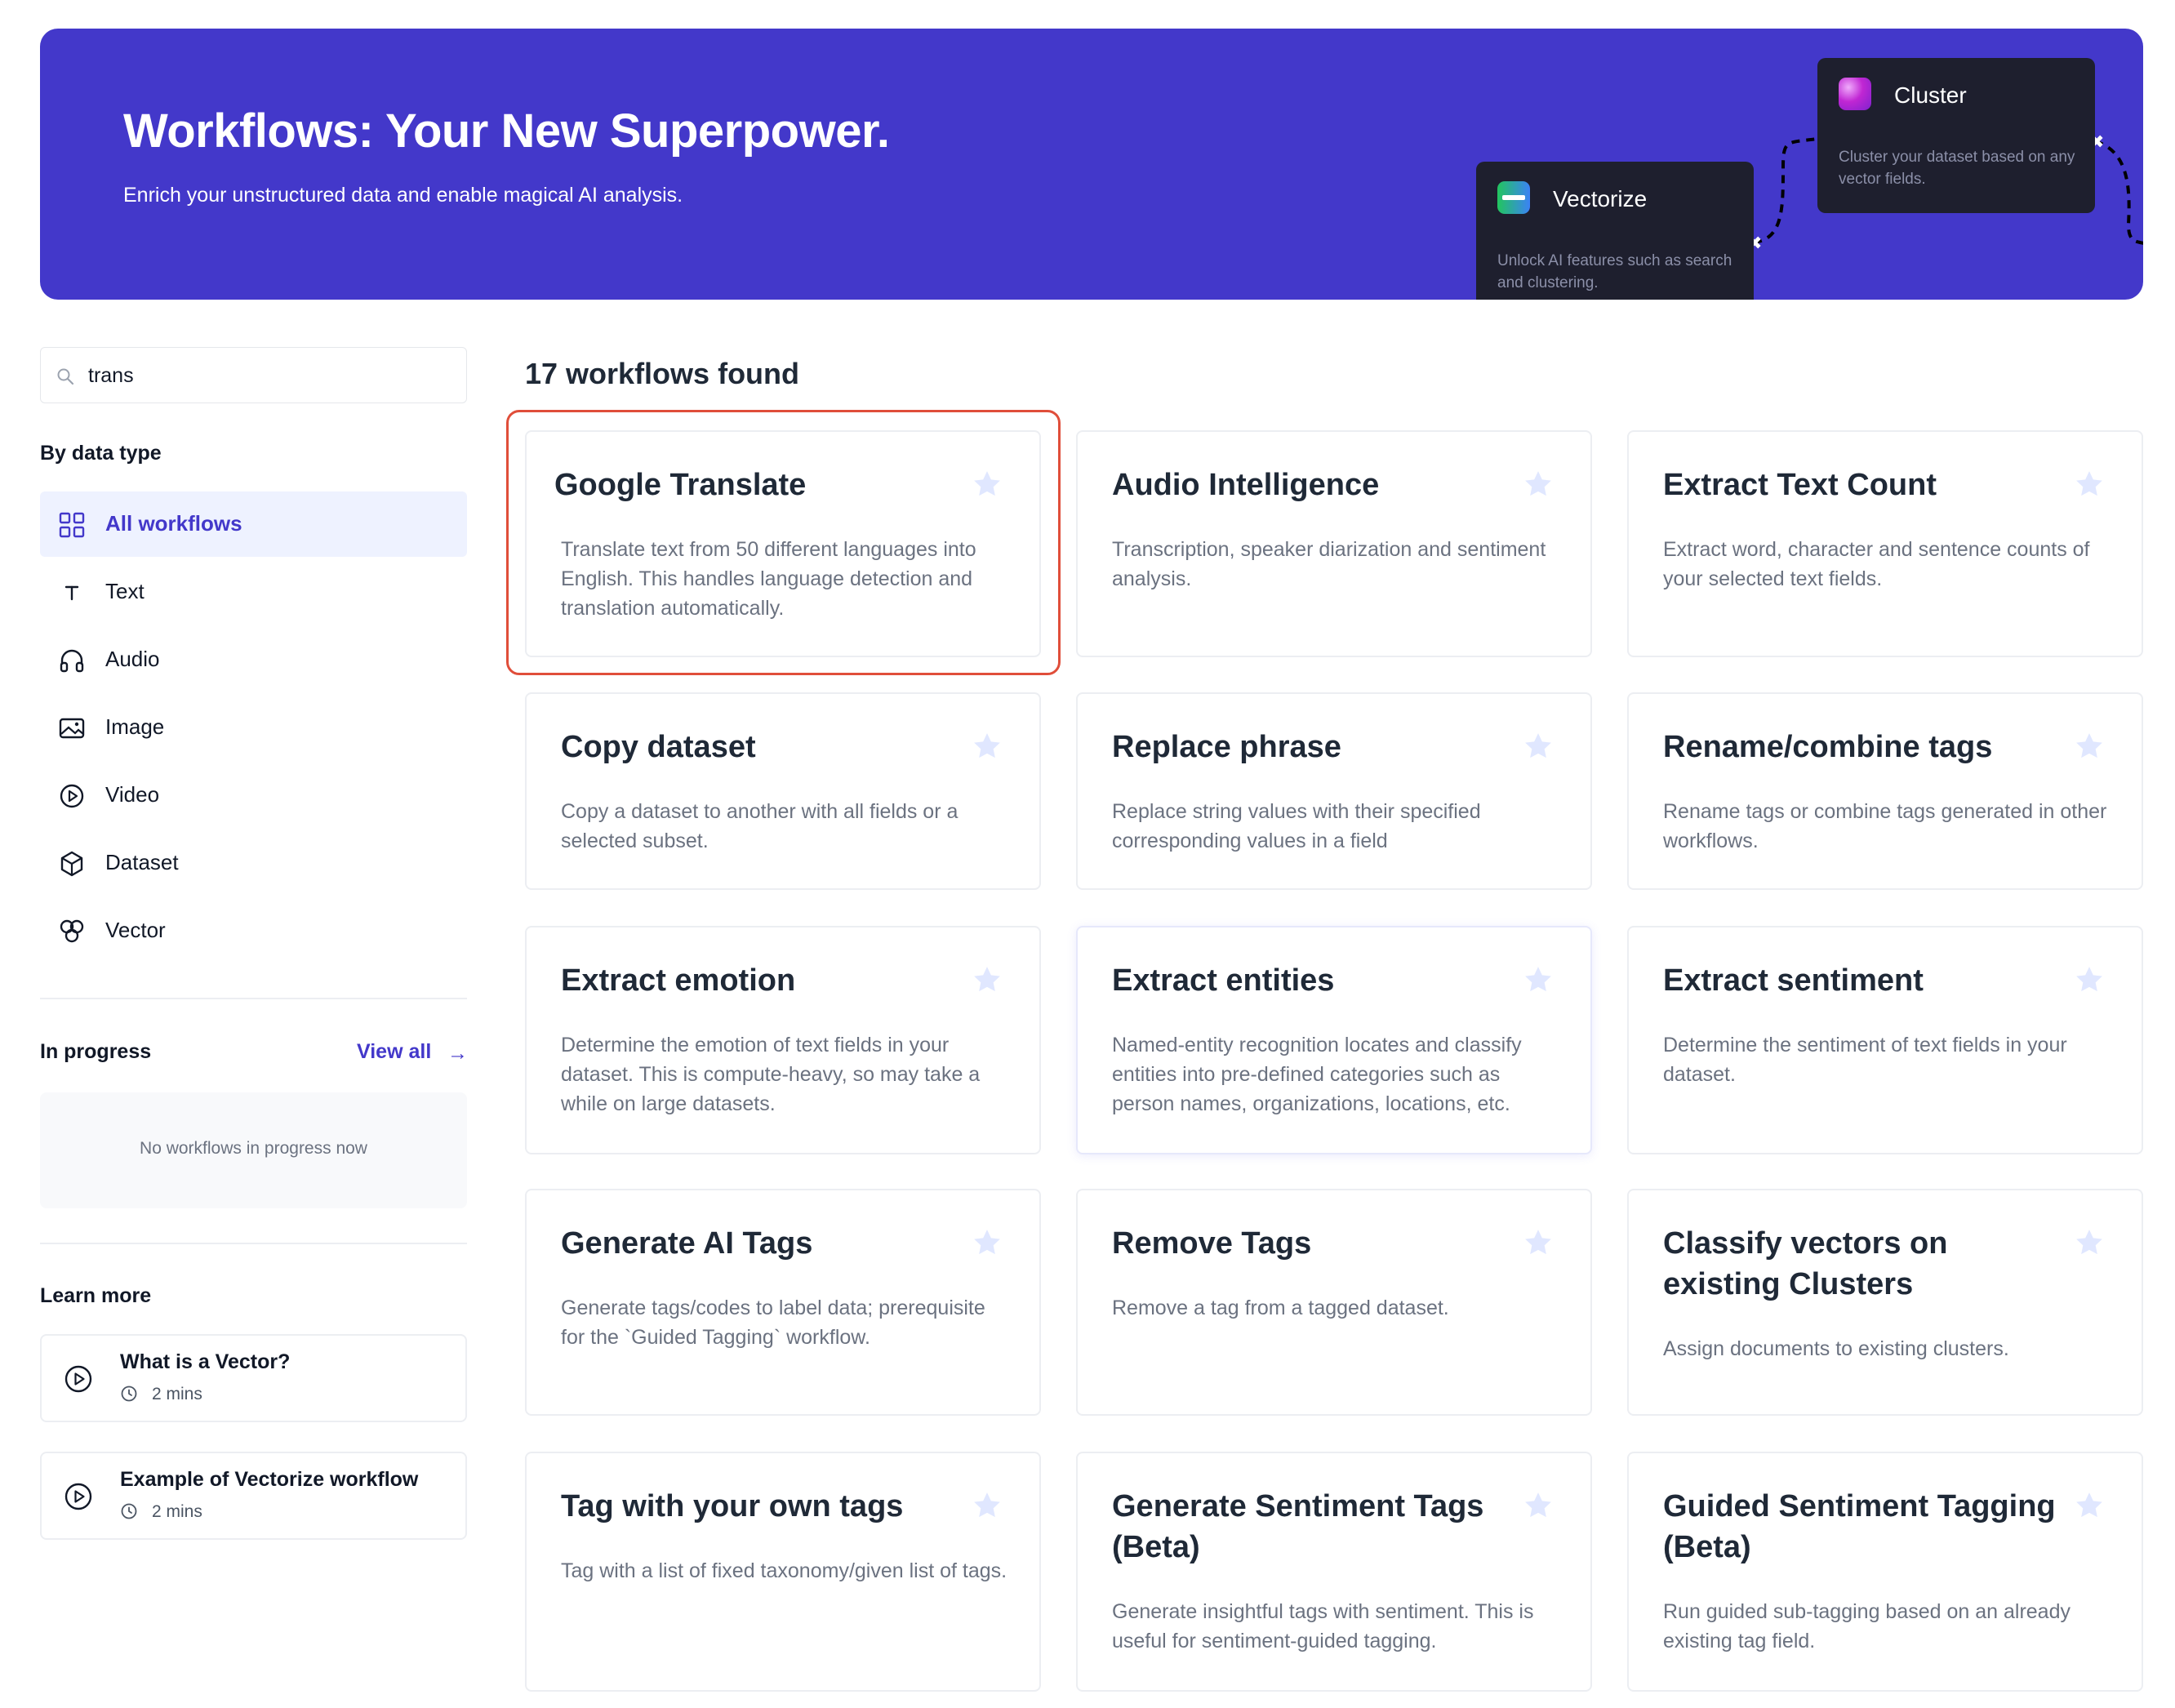 The image size is (2175, 1708). What do you see at coordinates (1223, 980) in the screenshot?
I see `workflow-card-title: Extract entities` at bounding box center [1223, 980].